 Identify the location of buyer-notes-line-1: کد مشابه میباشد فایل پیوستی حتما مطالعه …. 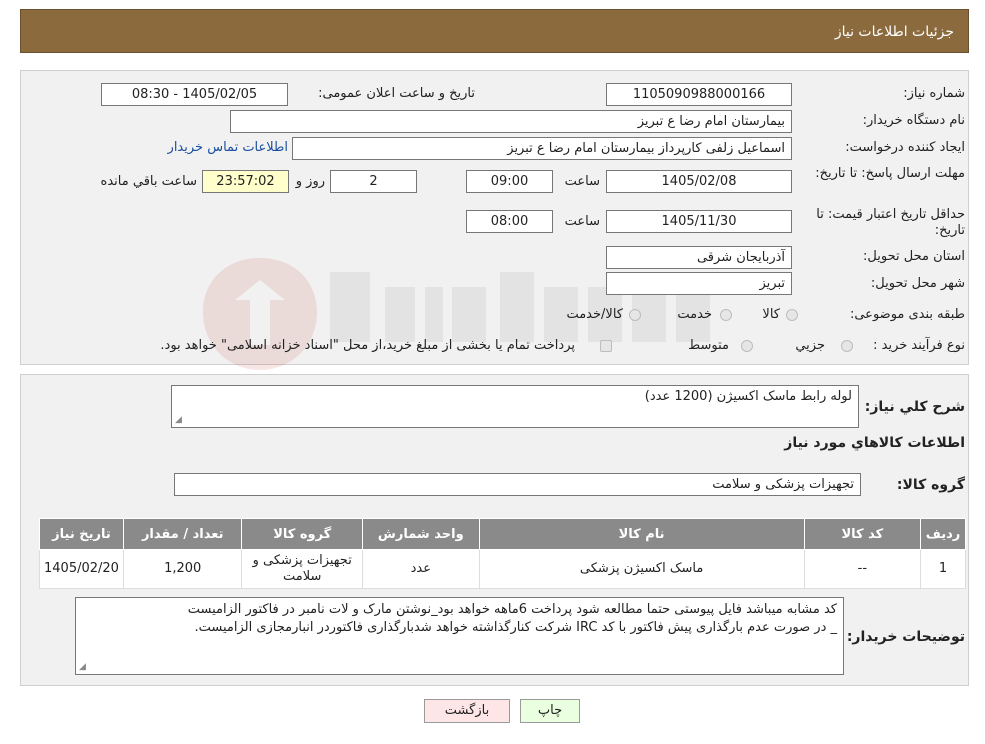
(512, 609).